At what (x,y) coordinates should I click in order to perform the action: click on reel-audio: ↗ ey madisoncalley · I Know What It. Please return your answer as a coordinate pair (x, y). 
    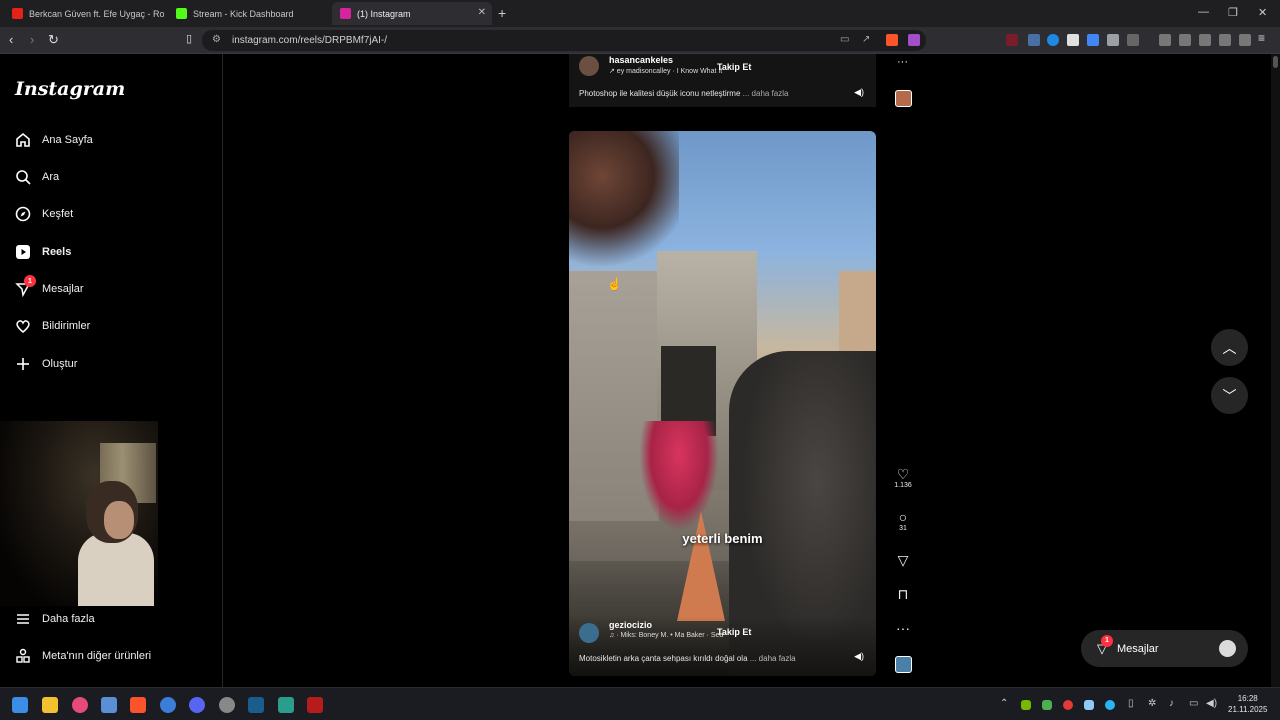
    Looking at the image, I should click on (665, 71).